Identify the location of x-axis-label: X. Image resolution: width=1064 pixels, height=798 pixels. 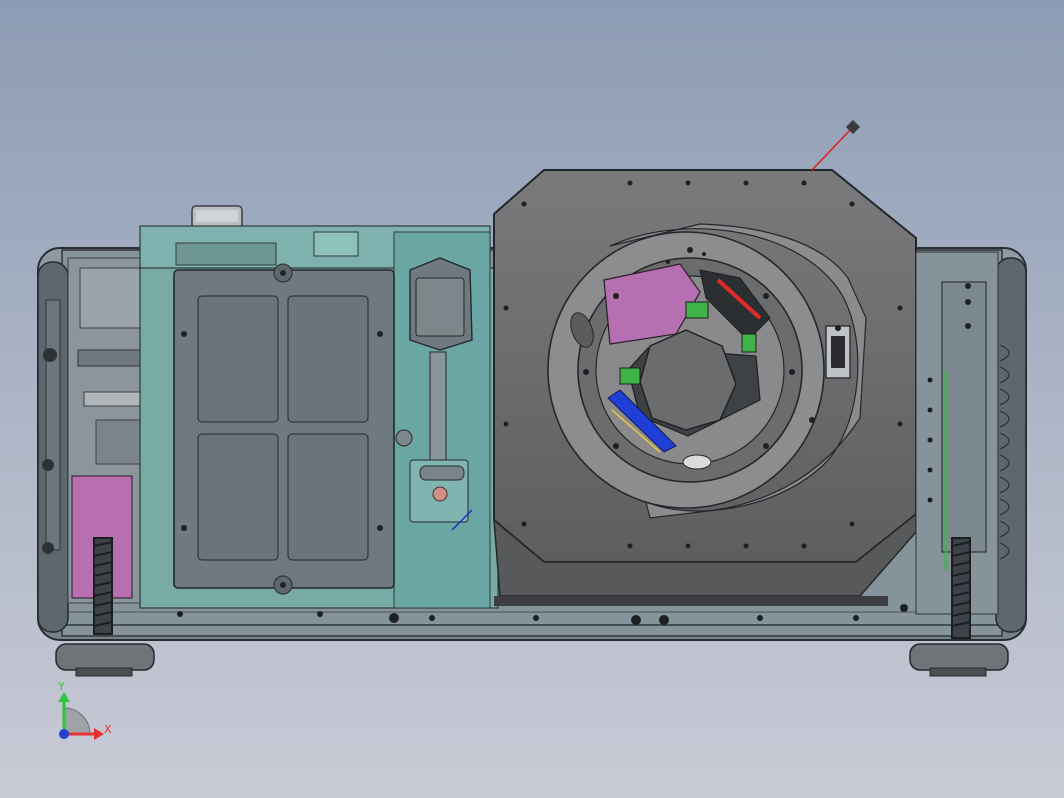
(108, 729).